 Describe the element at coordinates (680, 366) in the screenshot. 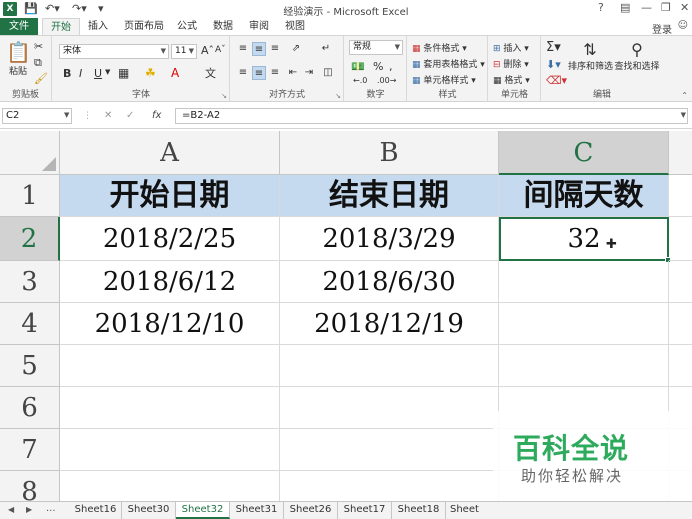

I see `cell-d5` at that location.